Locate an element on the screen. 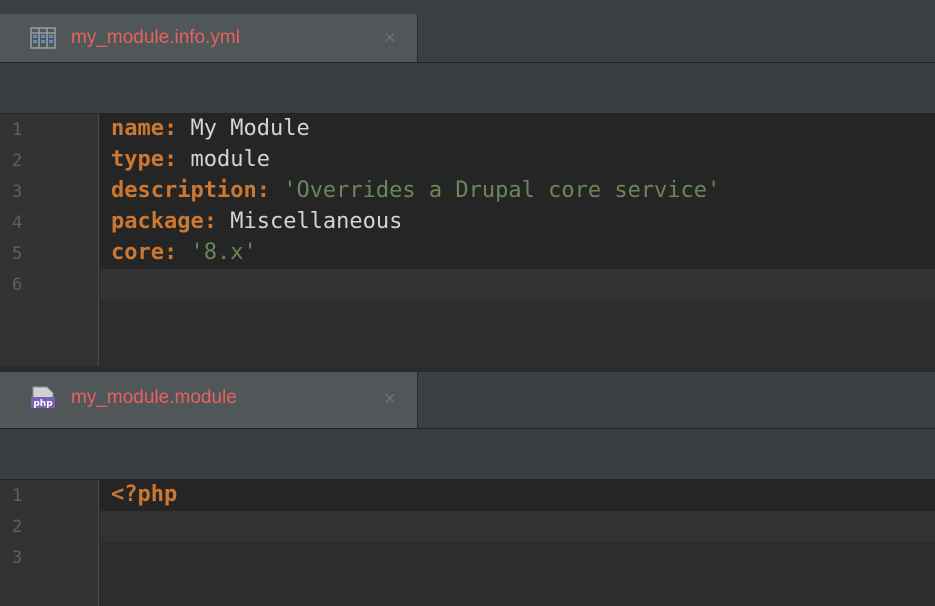 The image size is (935, 606). yaml-key: type: is located at coordinates (144, 159).